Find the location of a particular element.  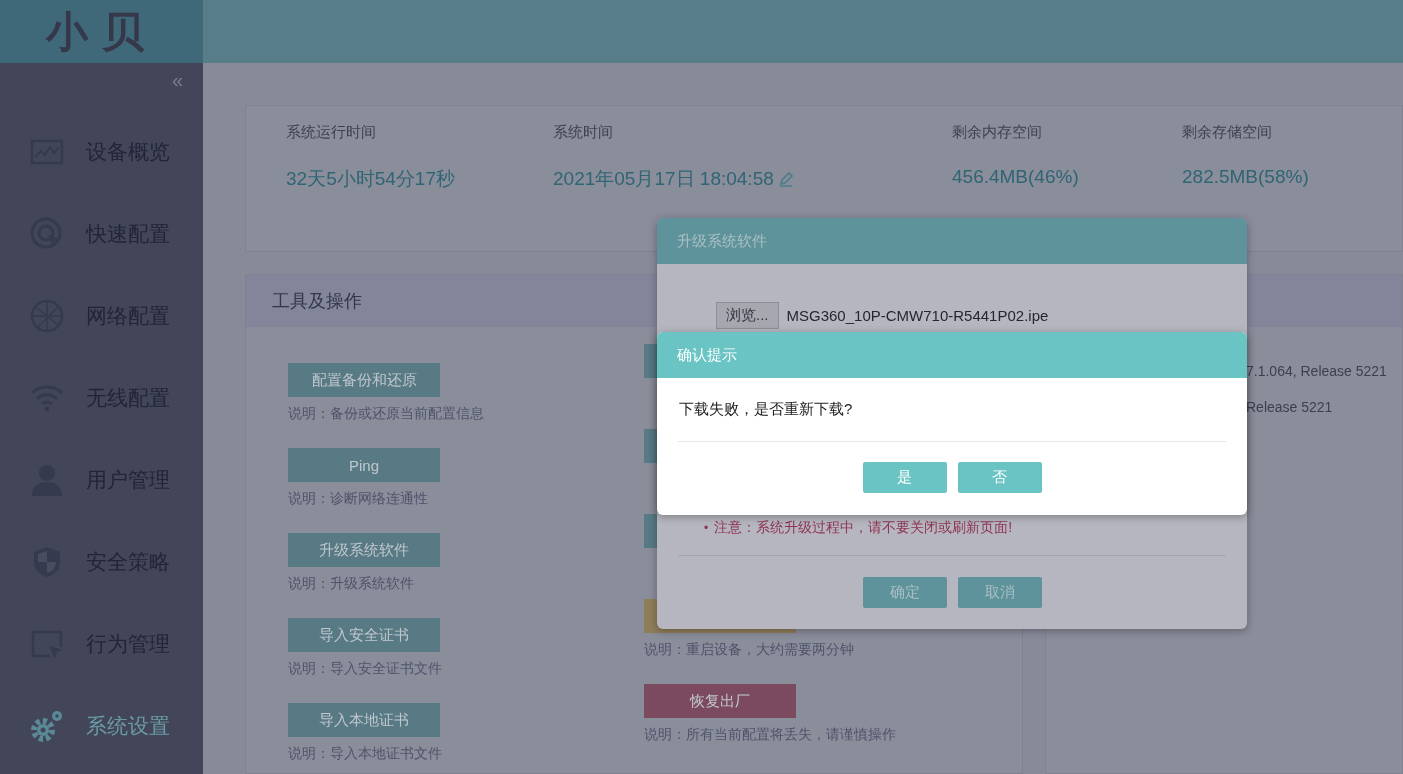

stat-label: 系统时间 is located at coordinates (583, 132).